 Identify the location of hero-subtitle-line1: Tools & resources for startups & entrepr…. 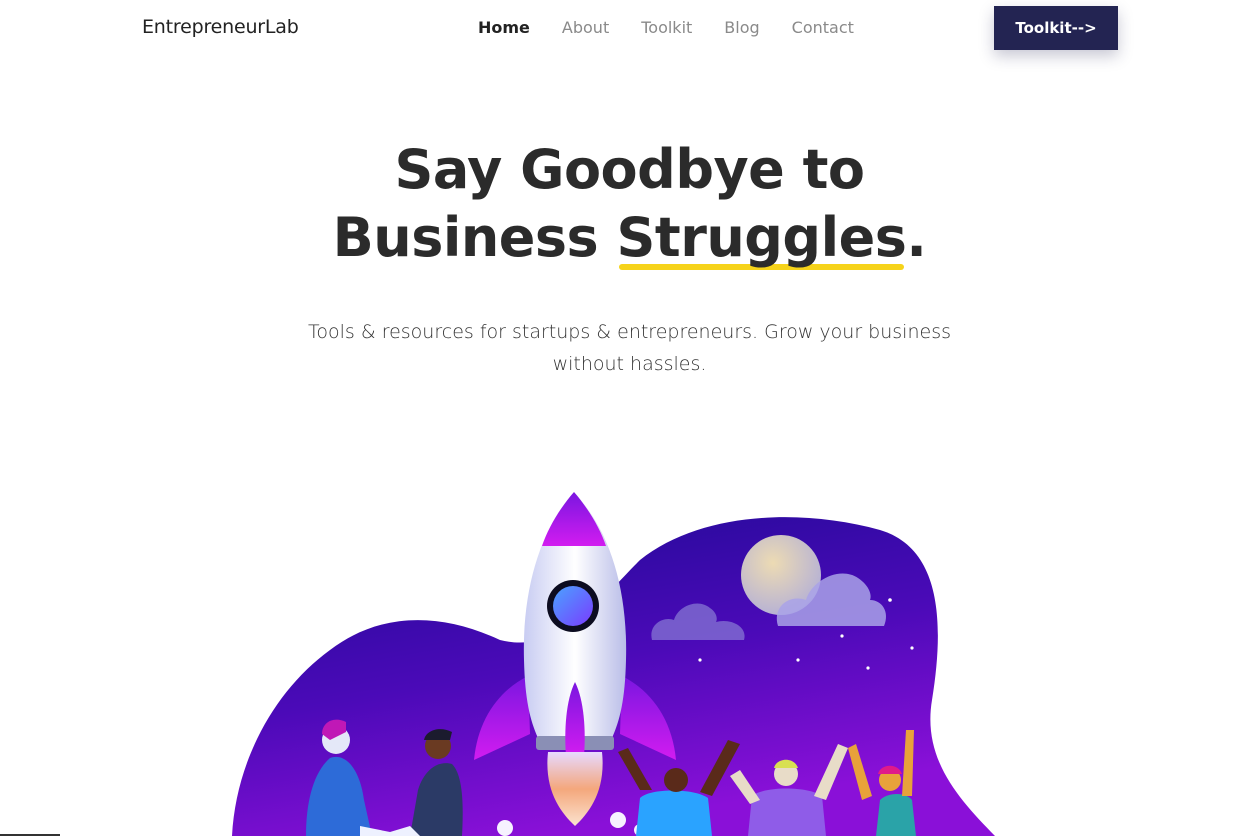
(629, 332).